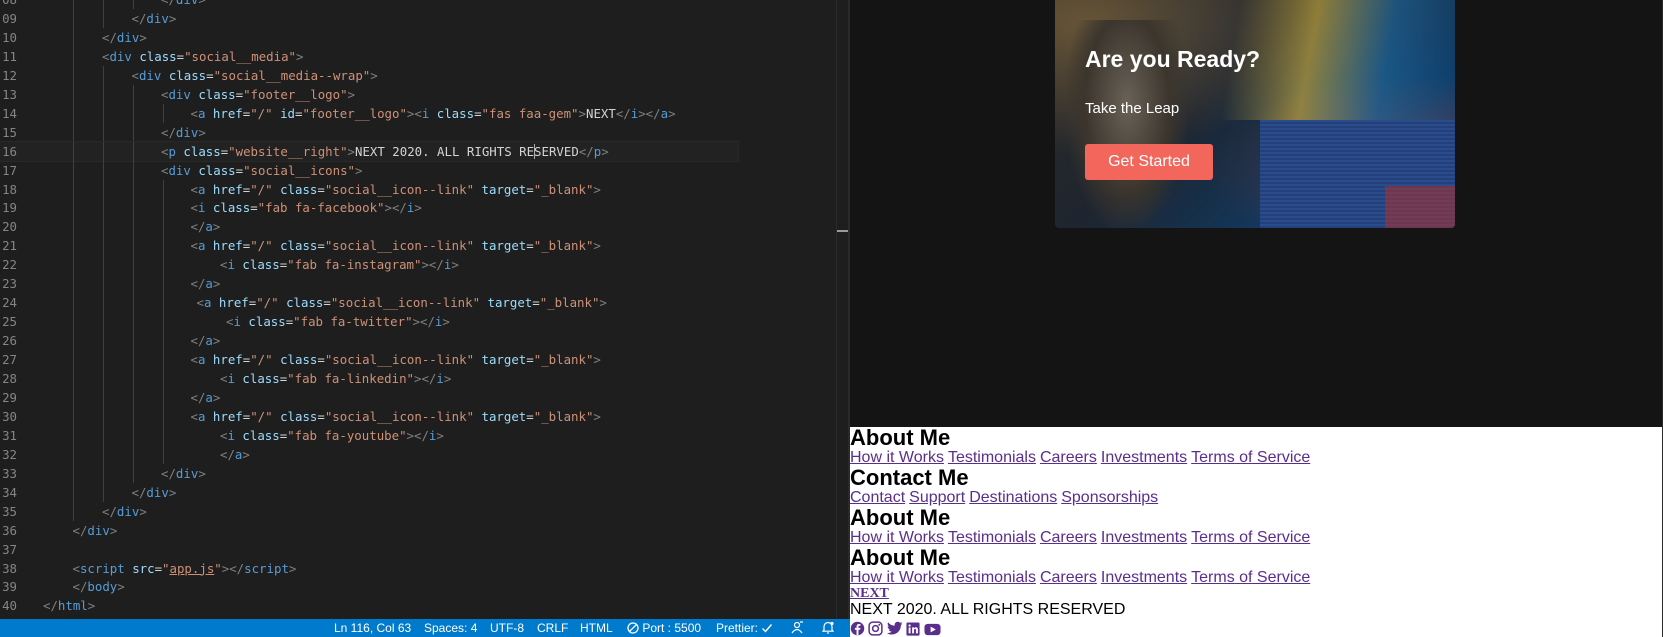  What do you see at coordinates (424, 18) in the screenshot?
I see `code-line: 09 </div>` at bounding box center [424, 18].